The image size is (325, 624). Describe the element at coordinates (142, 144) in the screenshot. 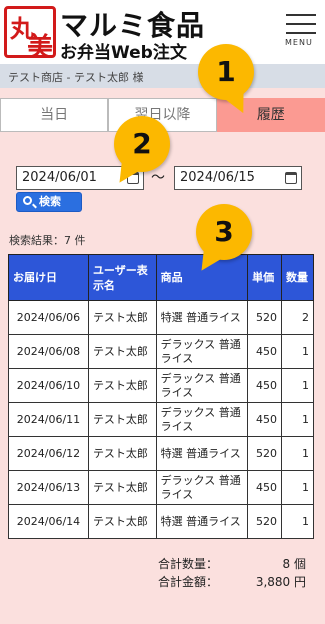

I see `callout-badge-2: 2` at that location.